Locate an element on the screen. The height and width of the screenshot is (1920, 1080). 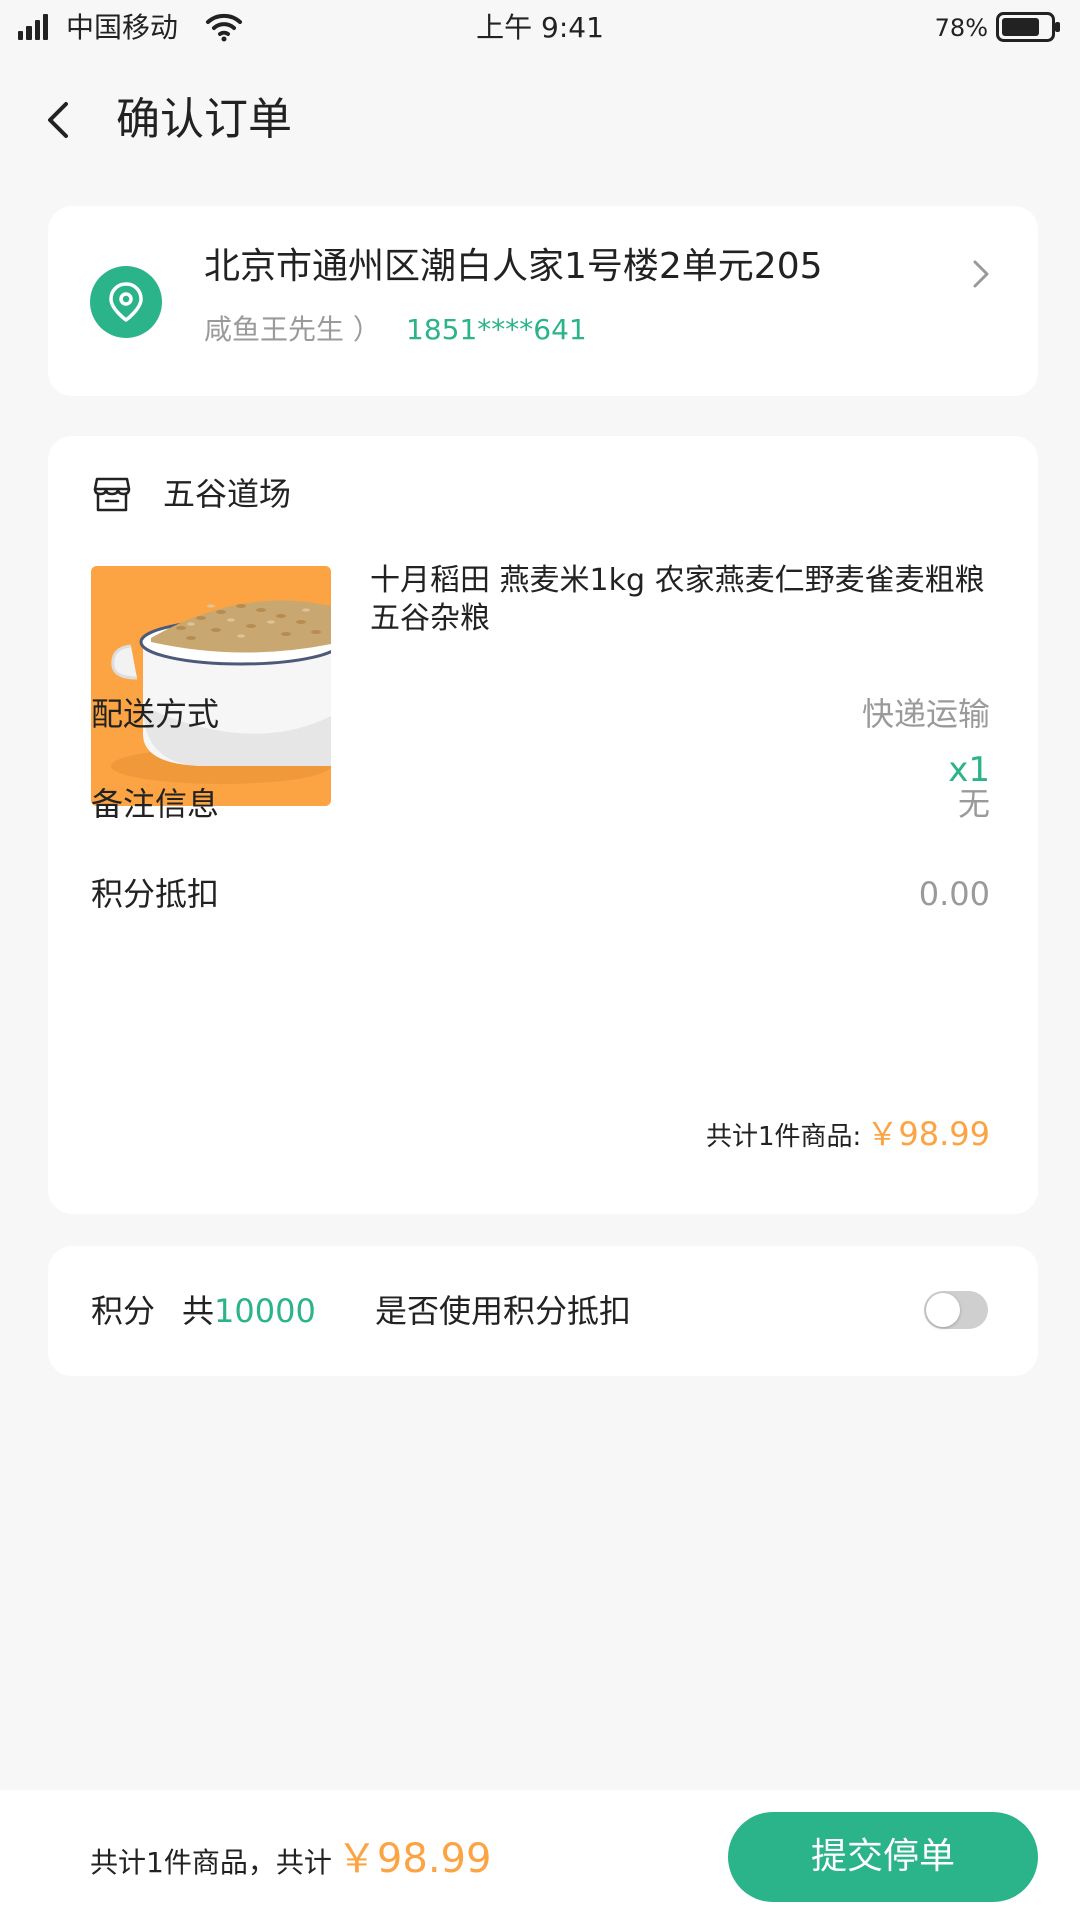
status-time: 上午 9:41 is located at coordinates (540, 27).